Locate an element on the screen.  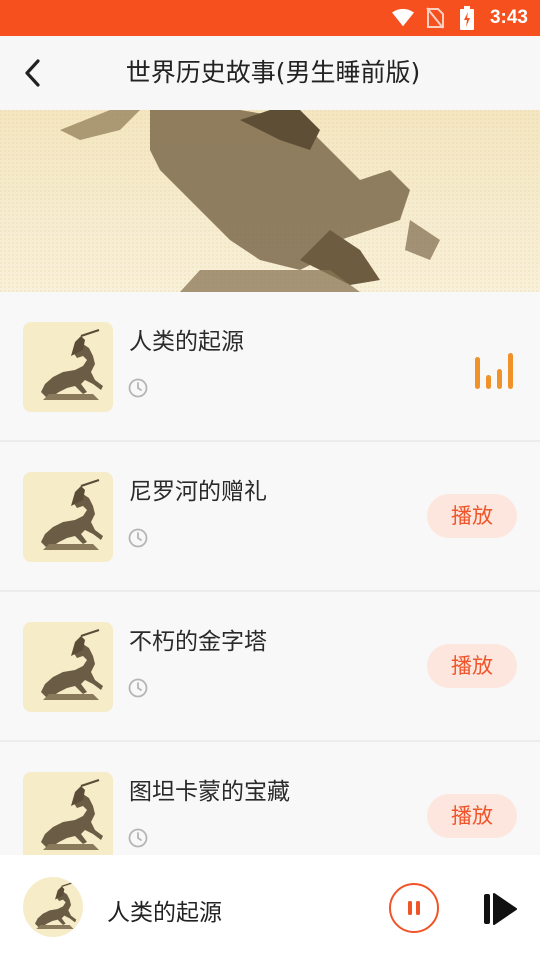
pause-button is located at coordinates (414, 908).